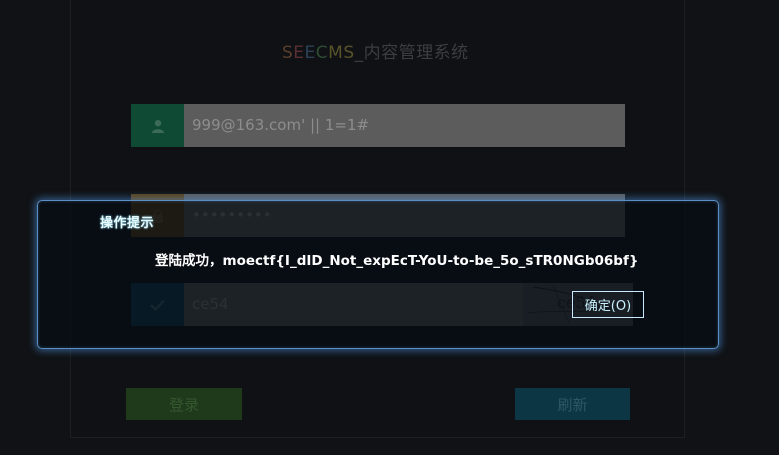 This screenshot has width=779, height=455. What do you see at coordinates (608, 304) in the screenshot?
I see `ok-button: 确定(O)` at bounding box center [608, 304].